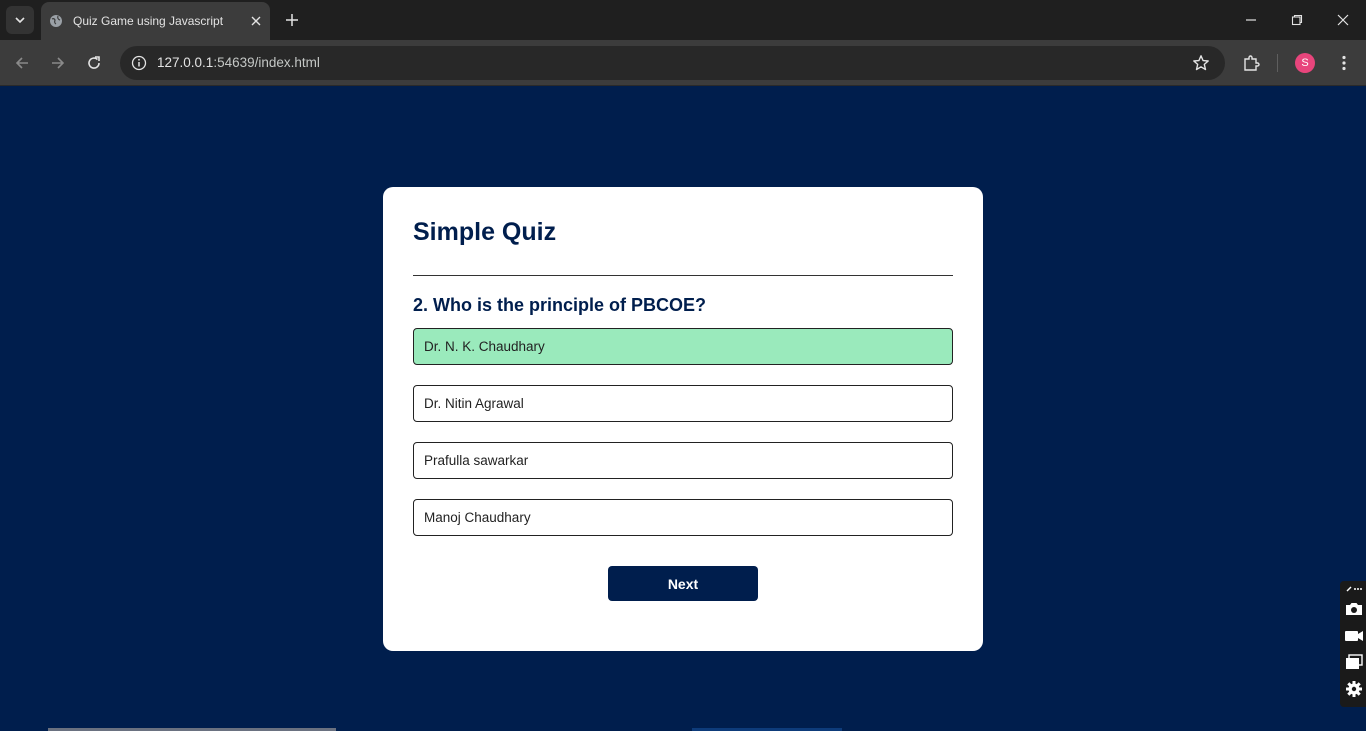  I want to click on answer-button-3: Prafulla sawarkar, so click(683, 460).